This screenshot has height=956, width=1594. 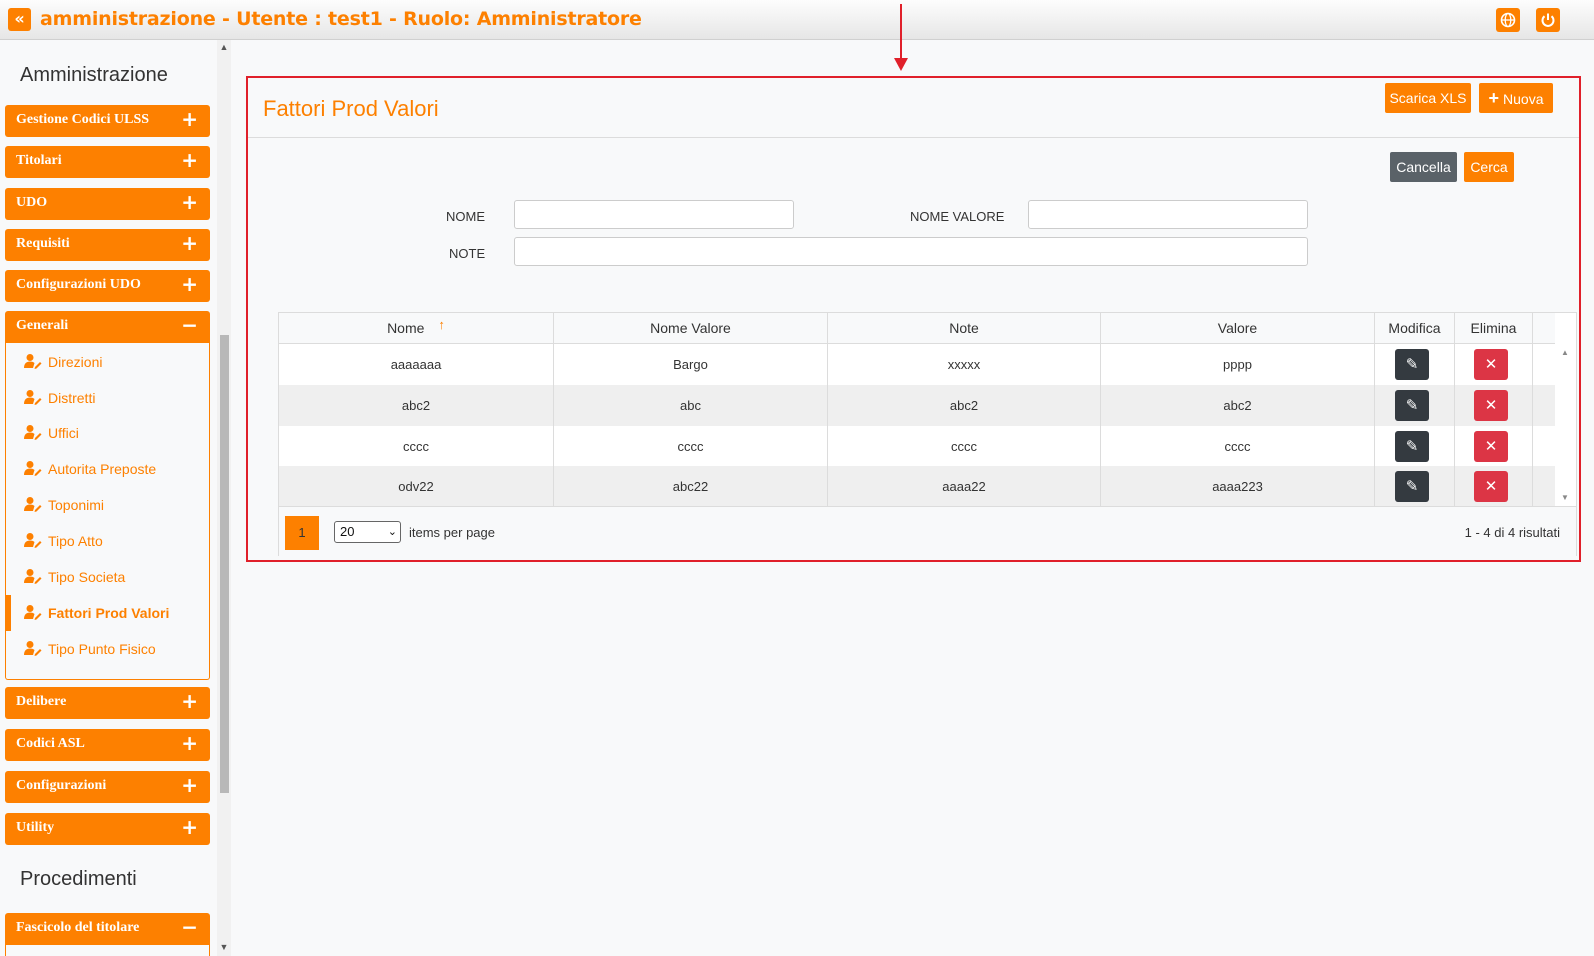 I want to click on table-row: aaaaaaa Bargo xxxxx pppp ✎ ✕, so click(x=917, y=364).